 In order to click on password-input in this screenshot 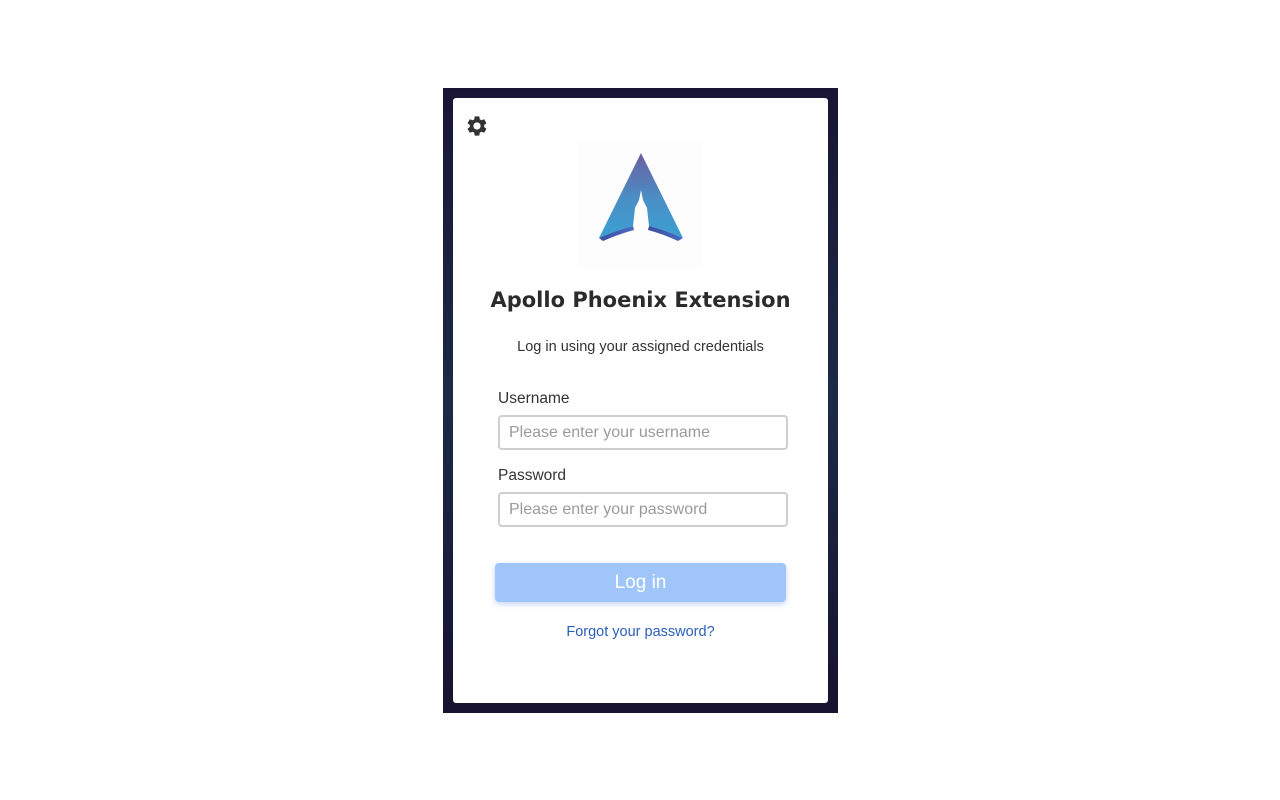, I will do `click(643, 509)`.